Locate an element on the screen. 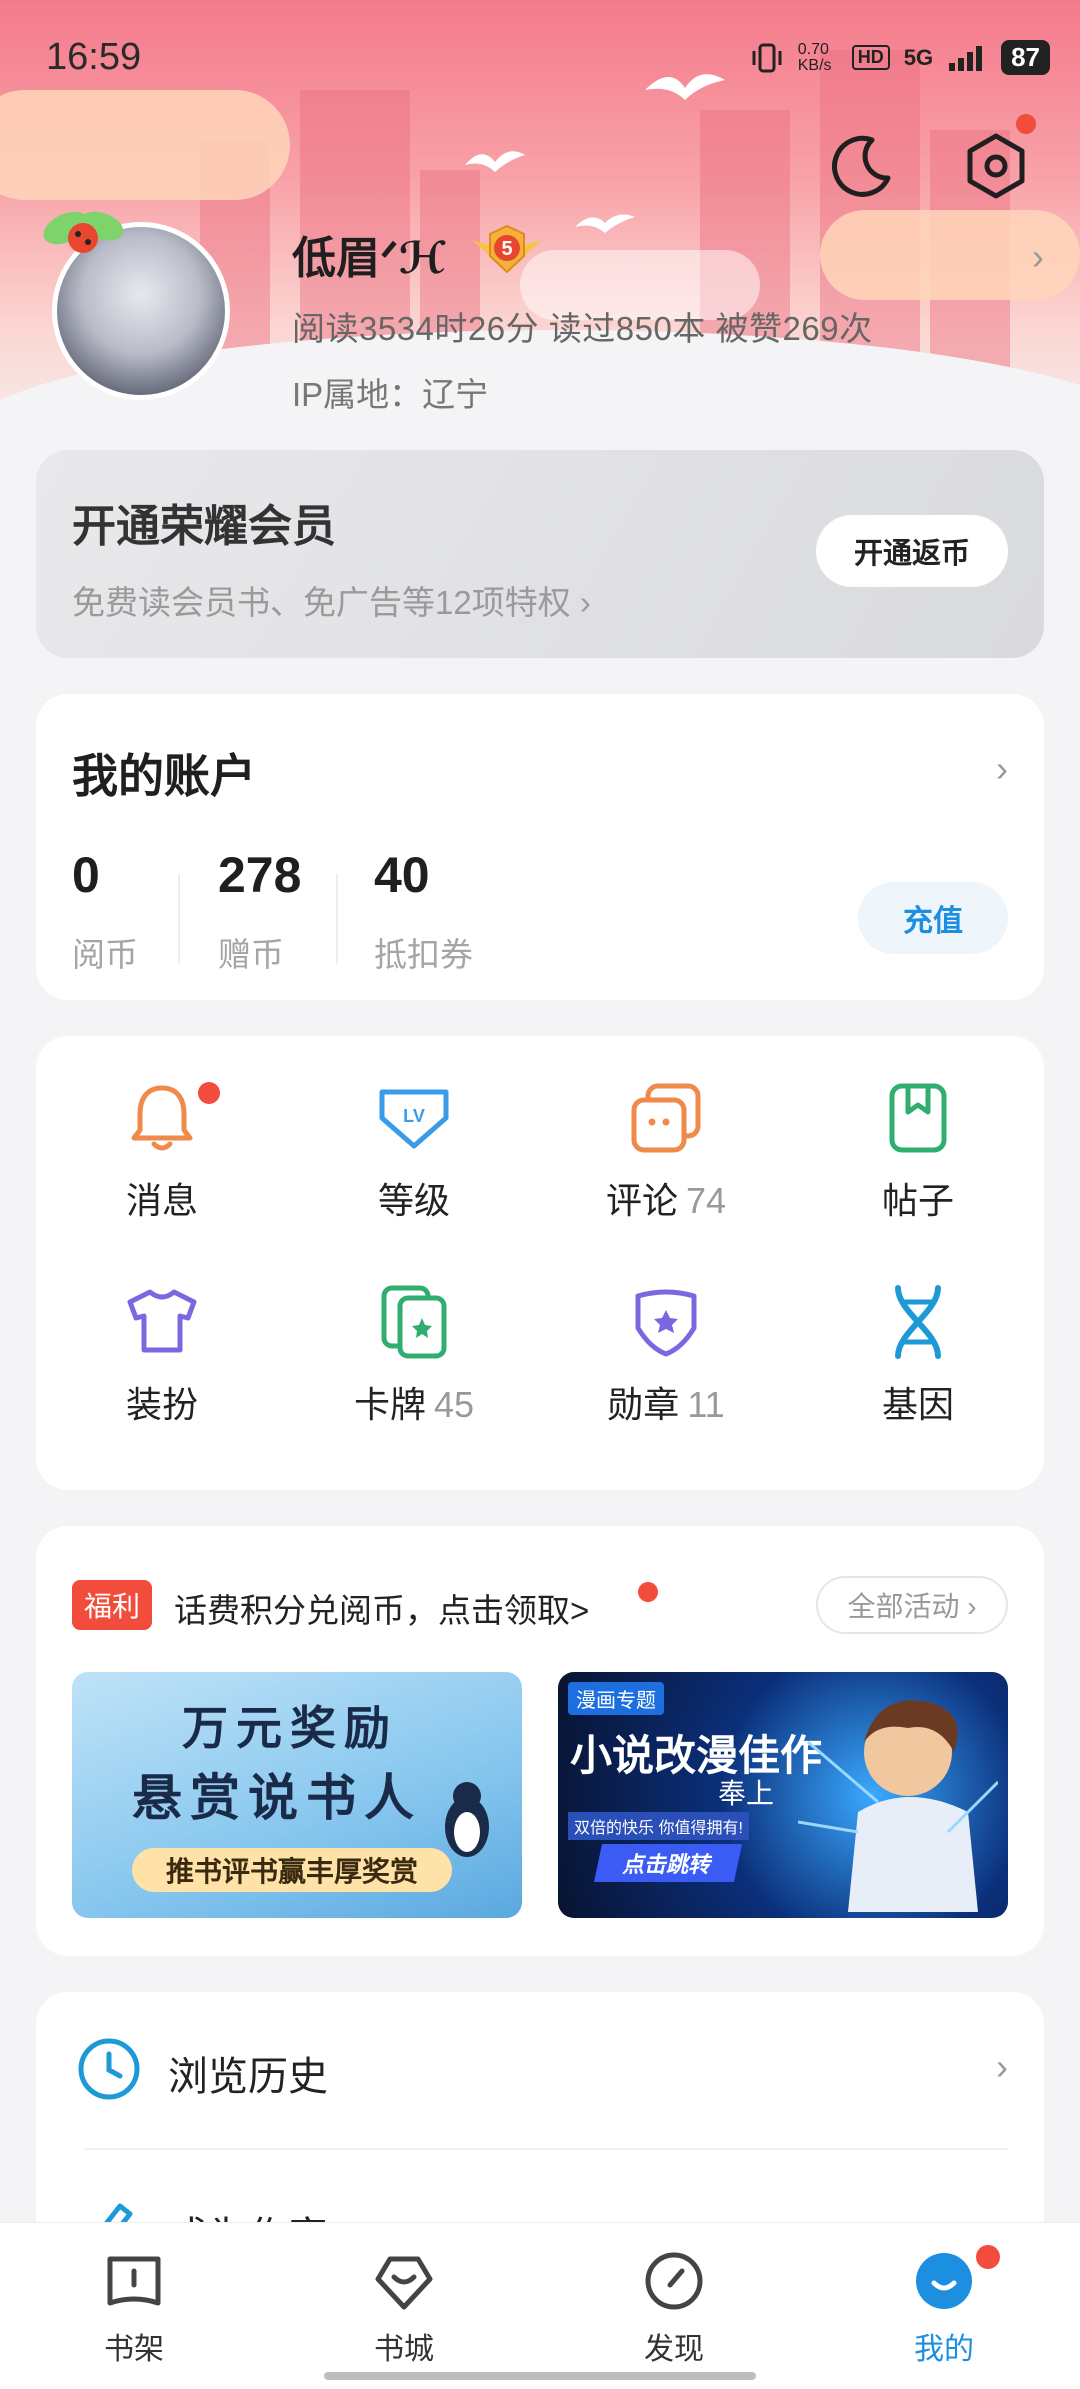  ip-location: IP属地：辽宁 is located at coordinates (390, 394).